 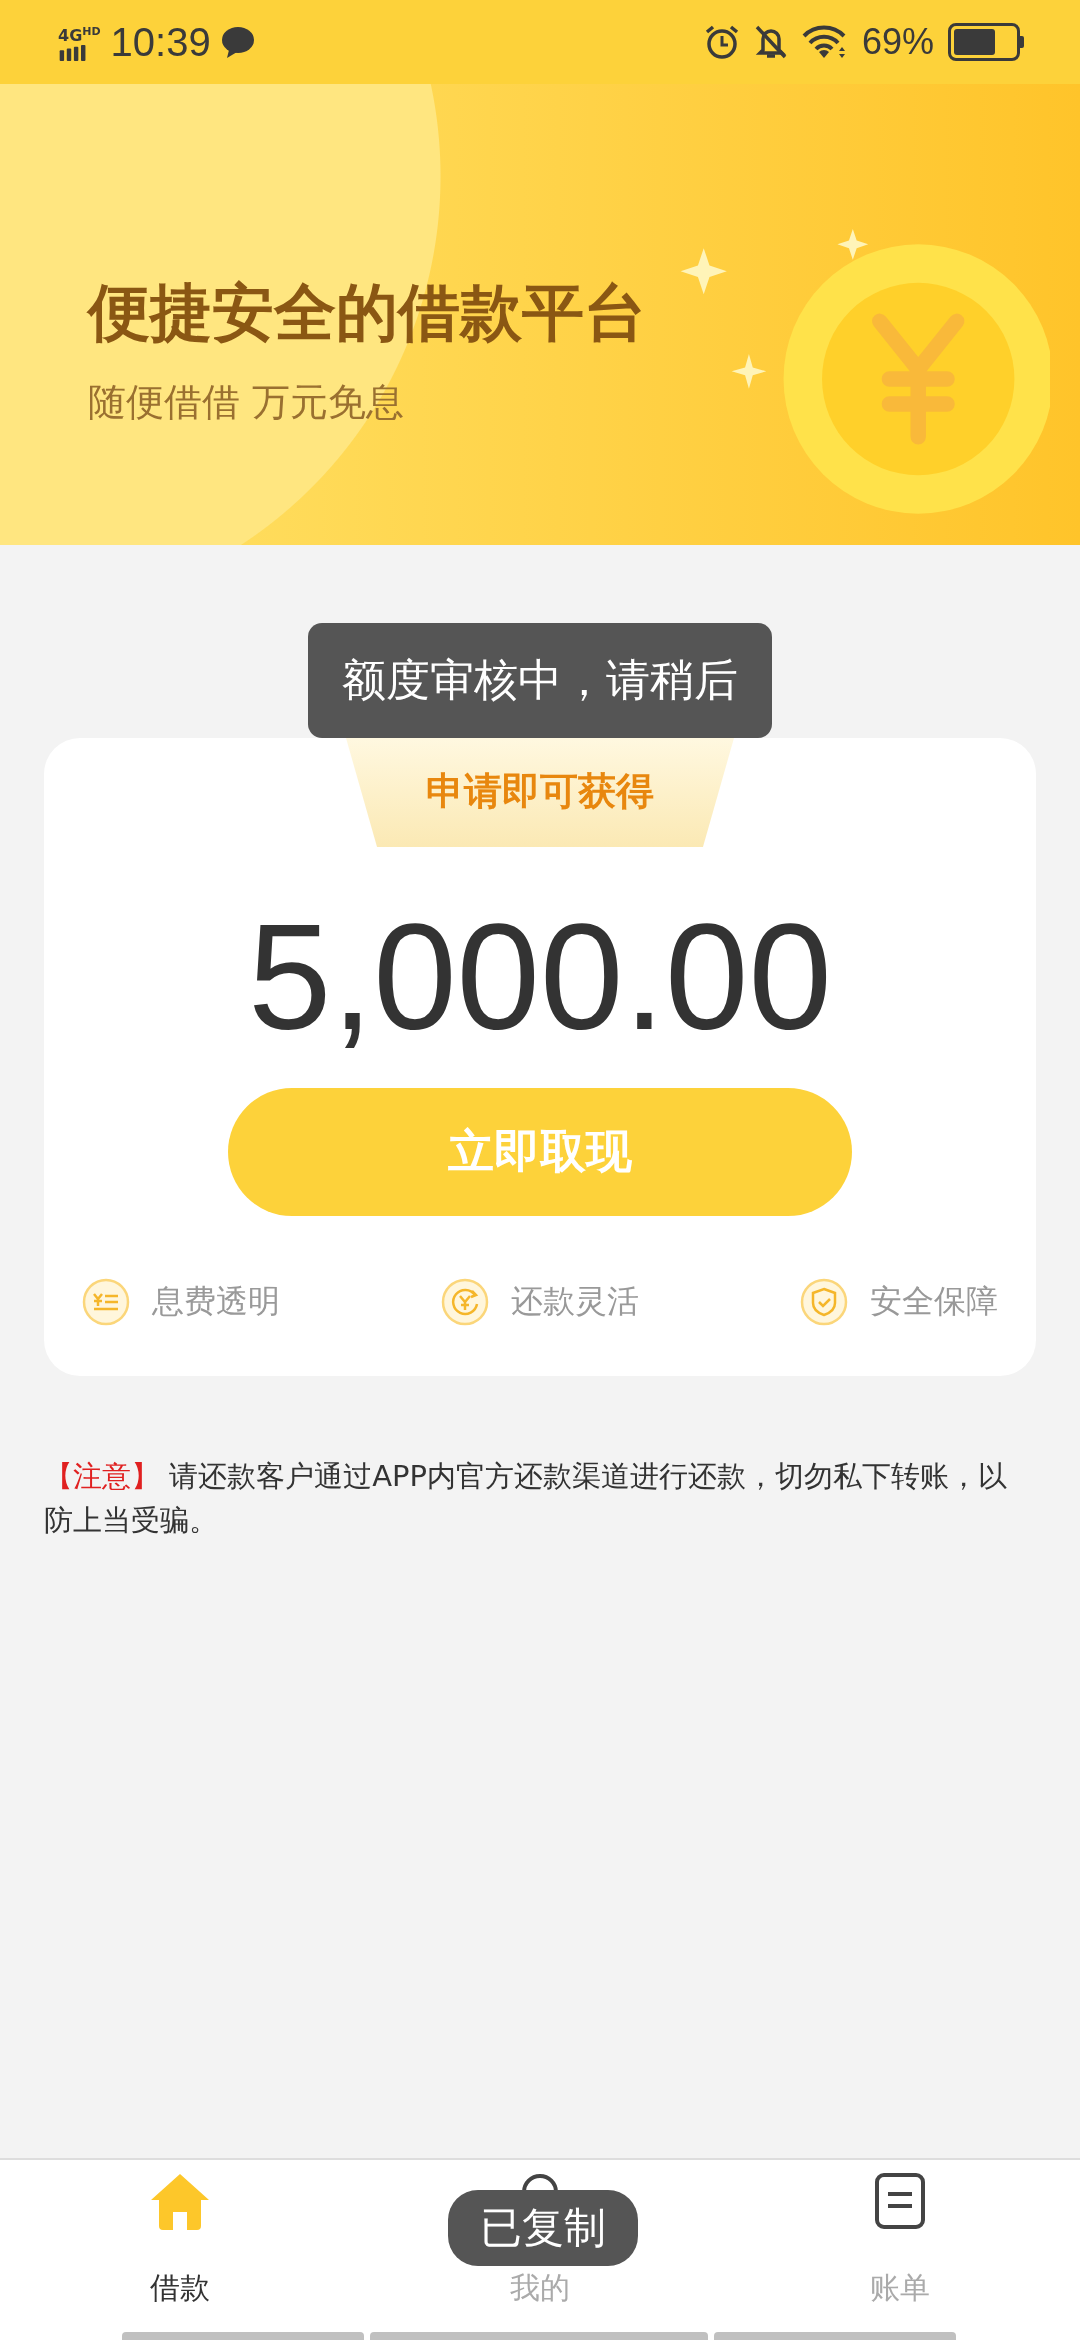 What do you see at coordinates (540, 792) in the screenshot?
I see `offer-tag: 申请即可获得` at bounding box center [540, 792].